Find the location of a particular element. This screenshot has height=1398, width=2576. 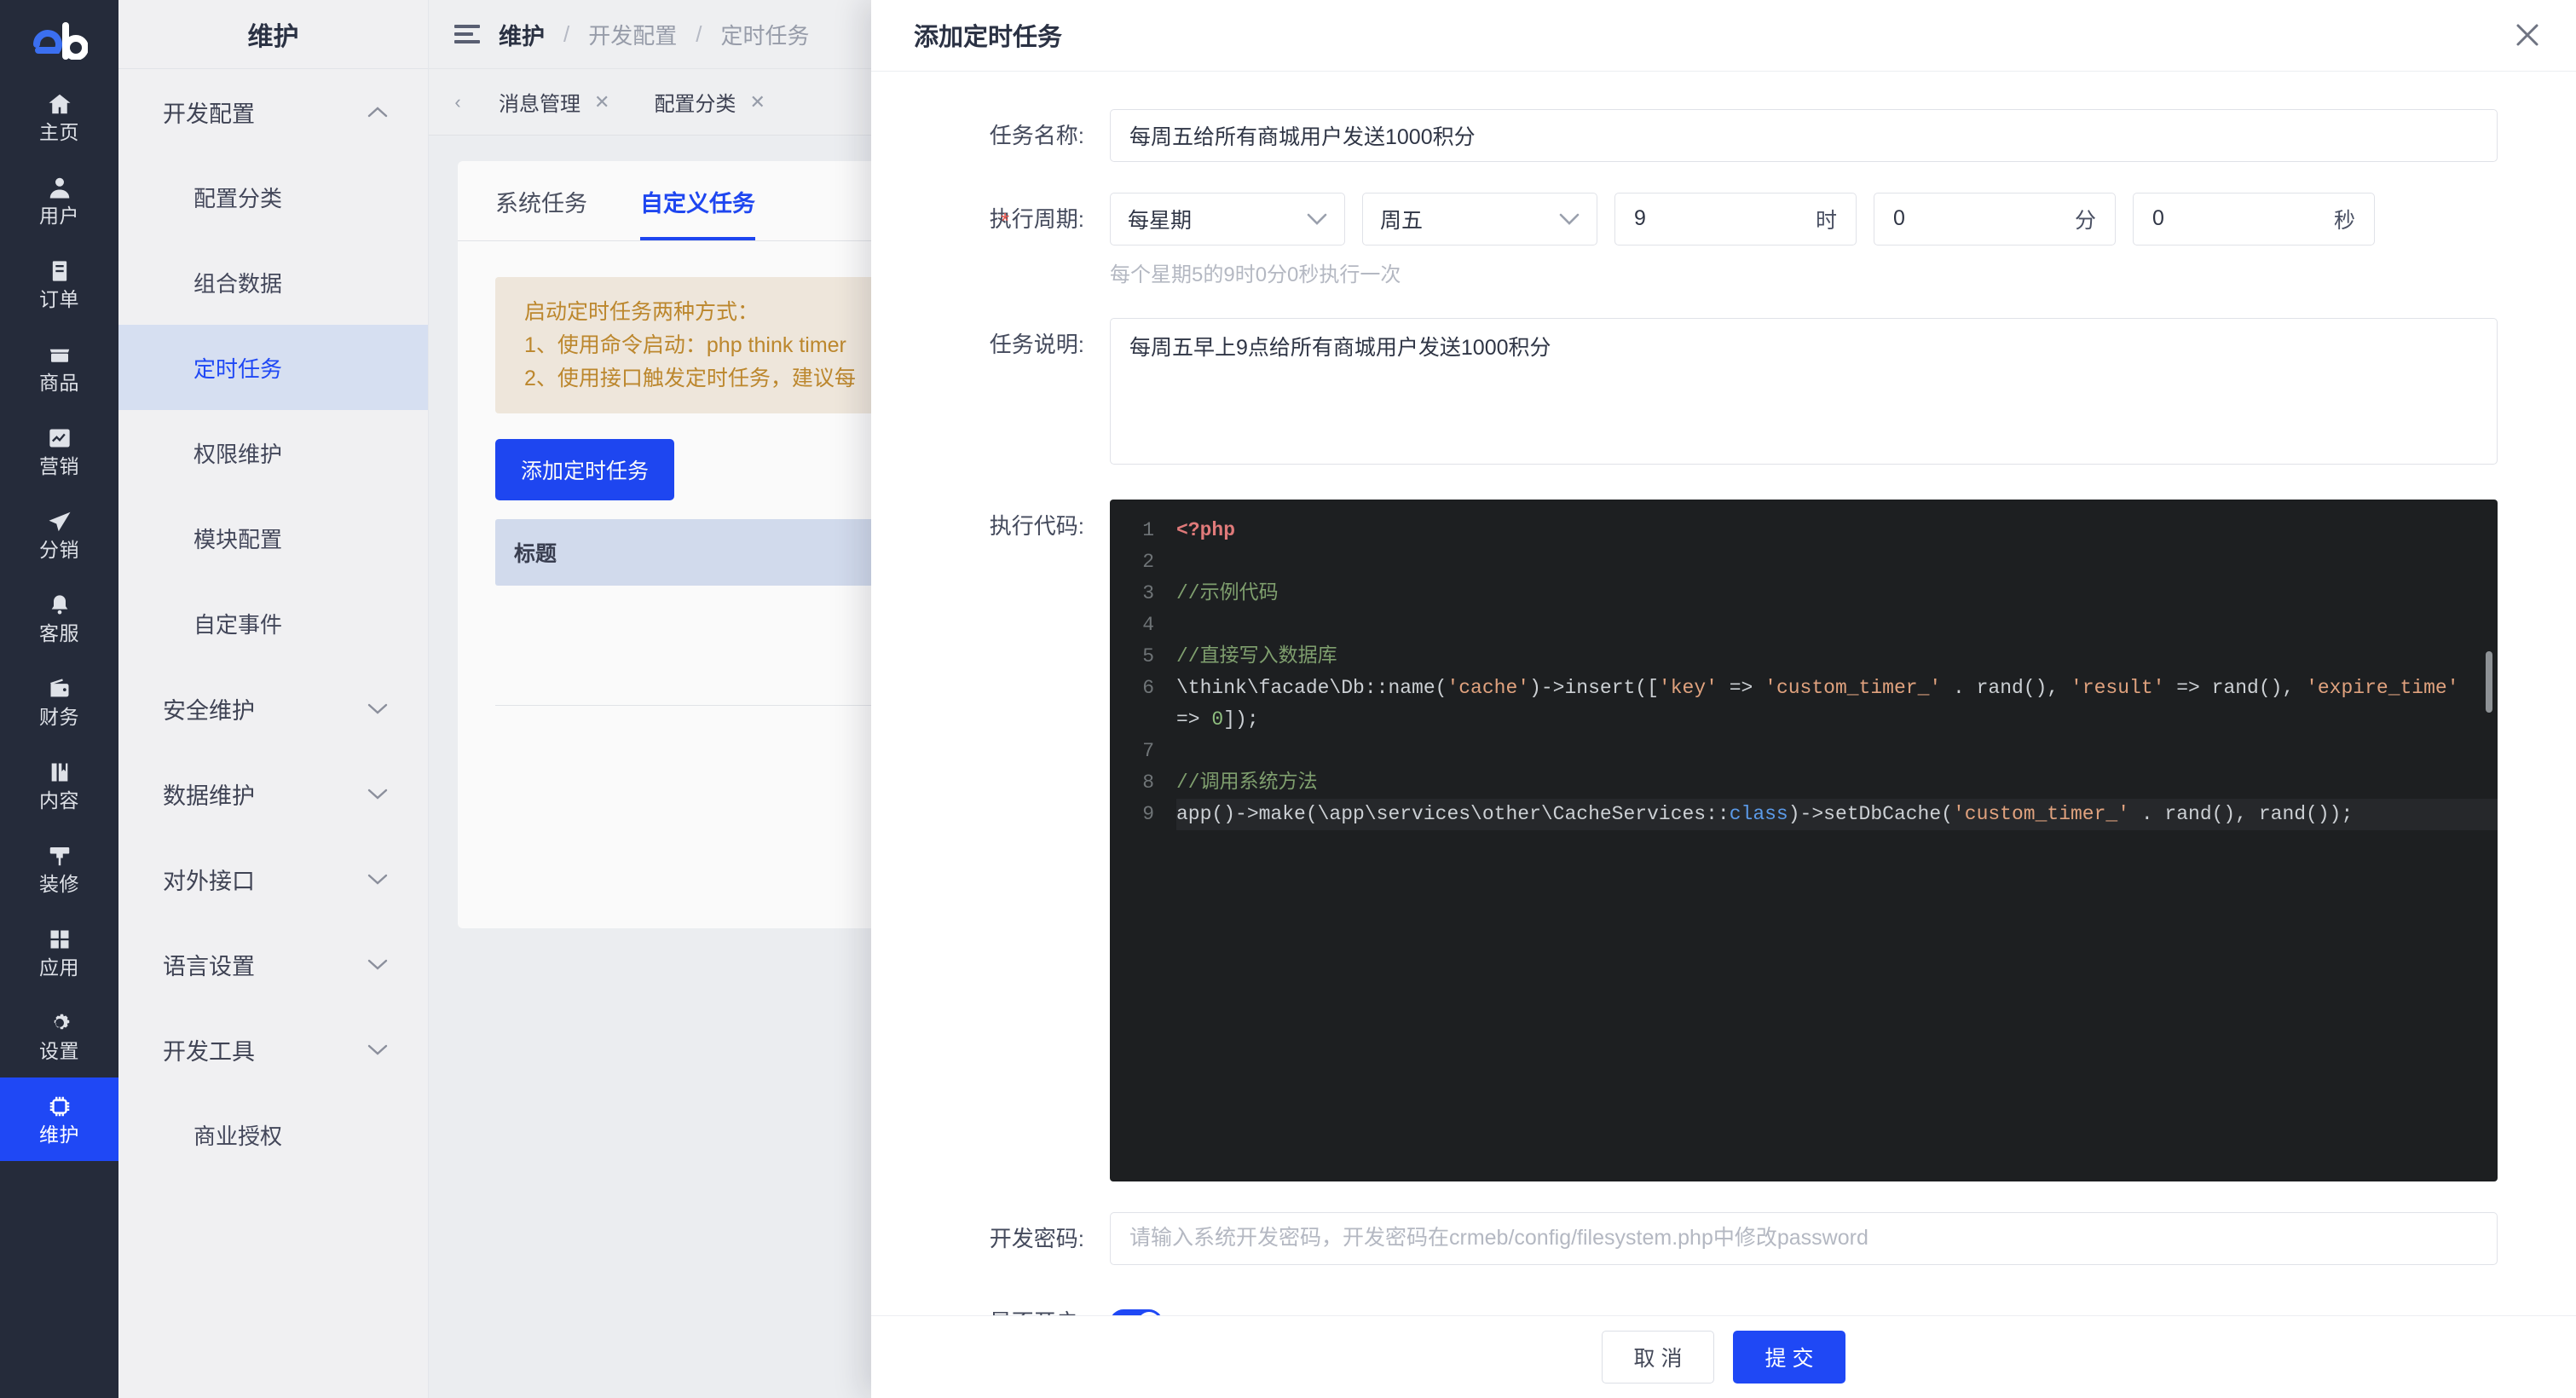

rail-item-设置: 设置 is located at coordinates (59, 1035).